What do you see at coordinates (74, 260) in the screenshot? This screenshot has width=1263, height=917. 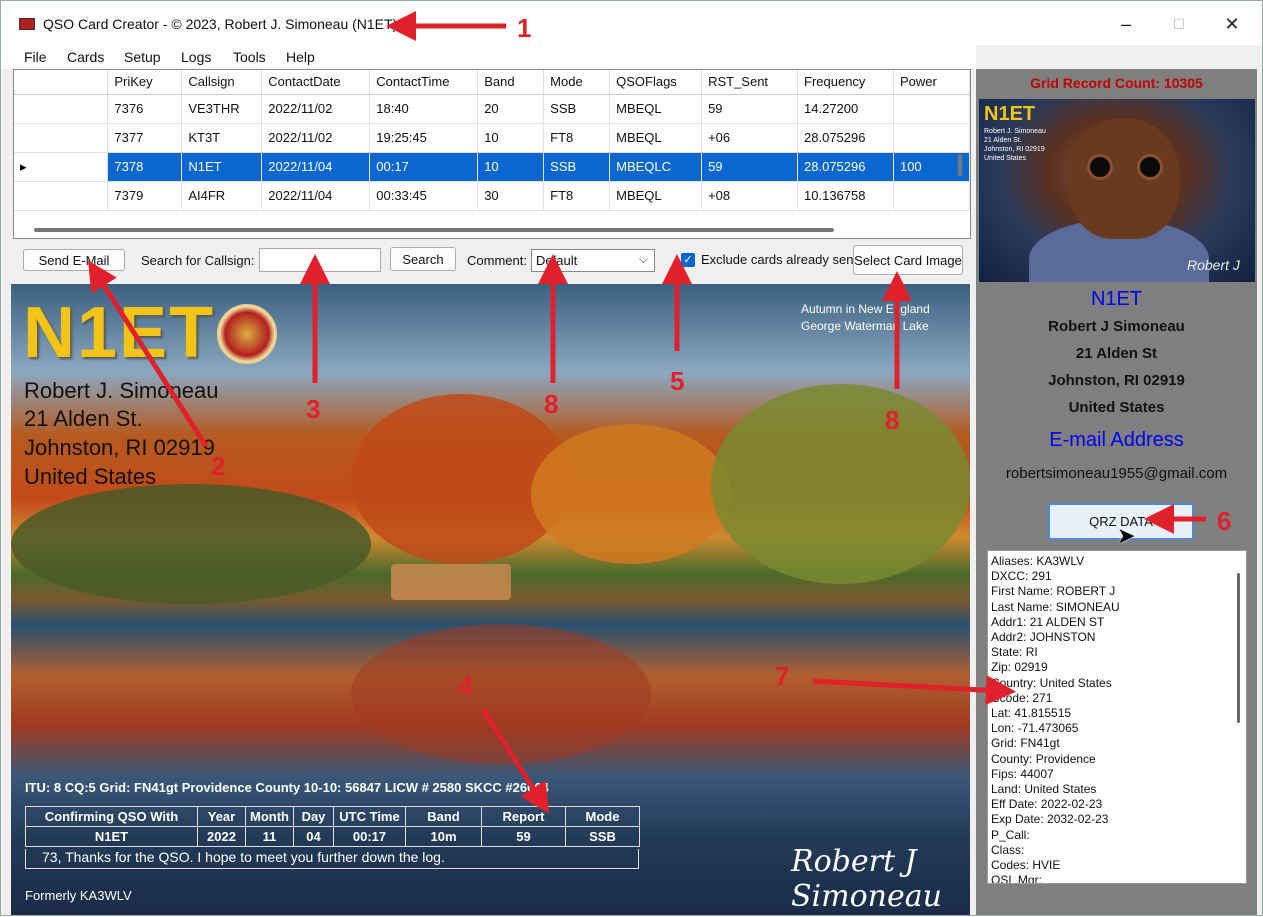 I see `send-email-button: Send E-Mail` at bounding box center [74, 260].